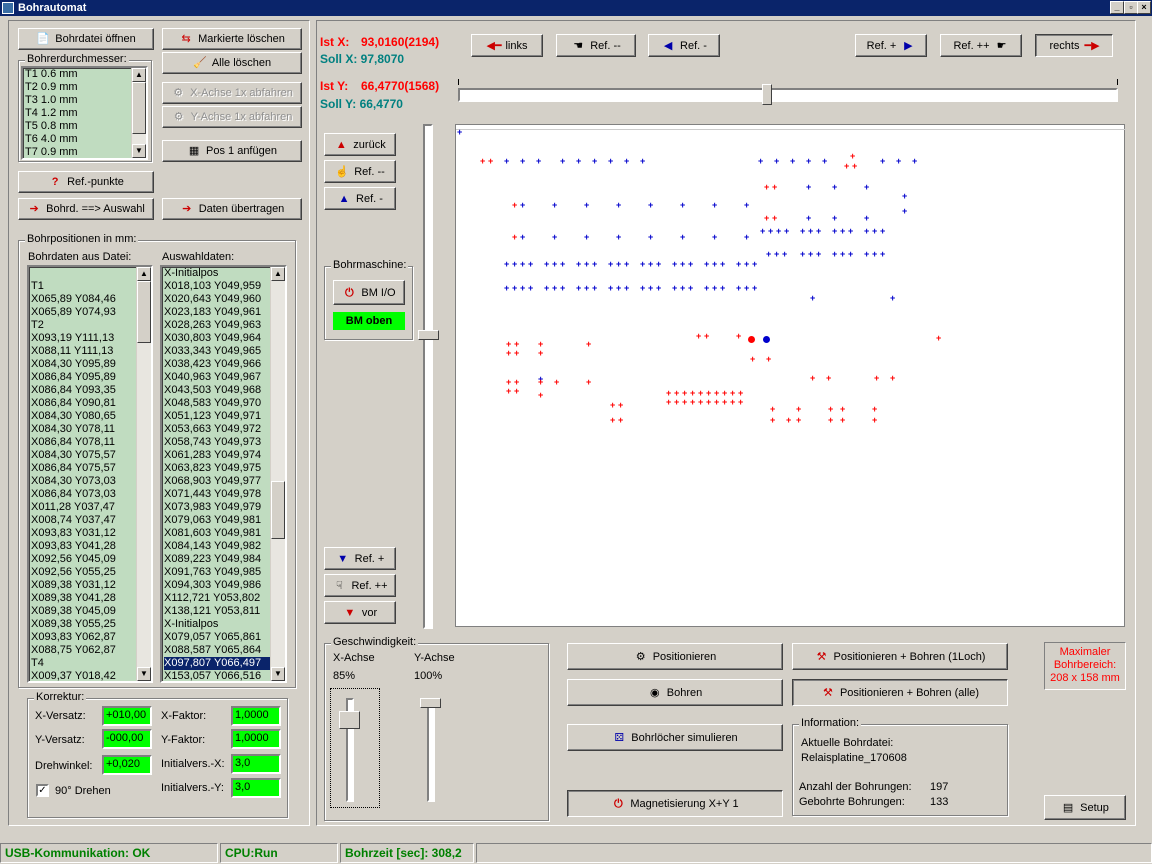 This screenshot has height=864, width=1152. I want to click on drill-button: ◉ Bohren, so click(675, 692).